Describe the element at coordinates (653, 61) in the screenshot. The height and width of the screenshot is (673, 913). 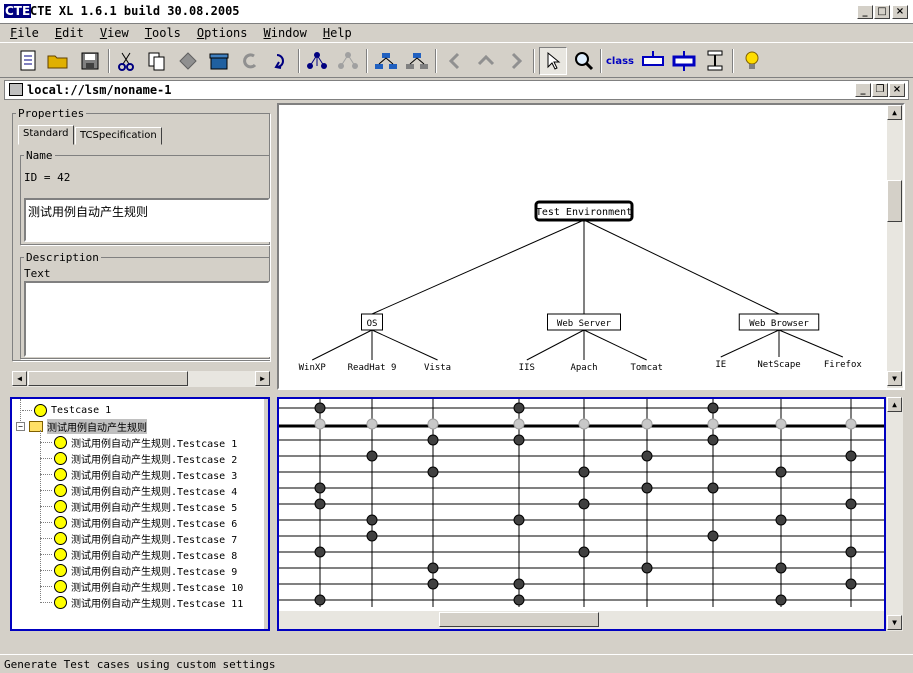
I see `classification-icon` at that location.